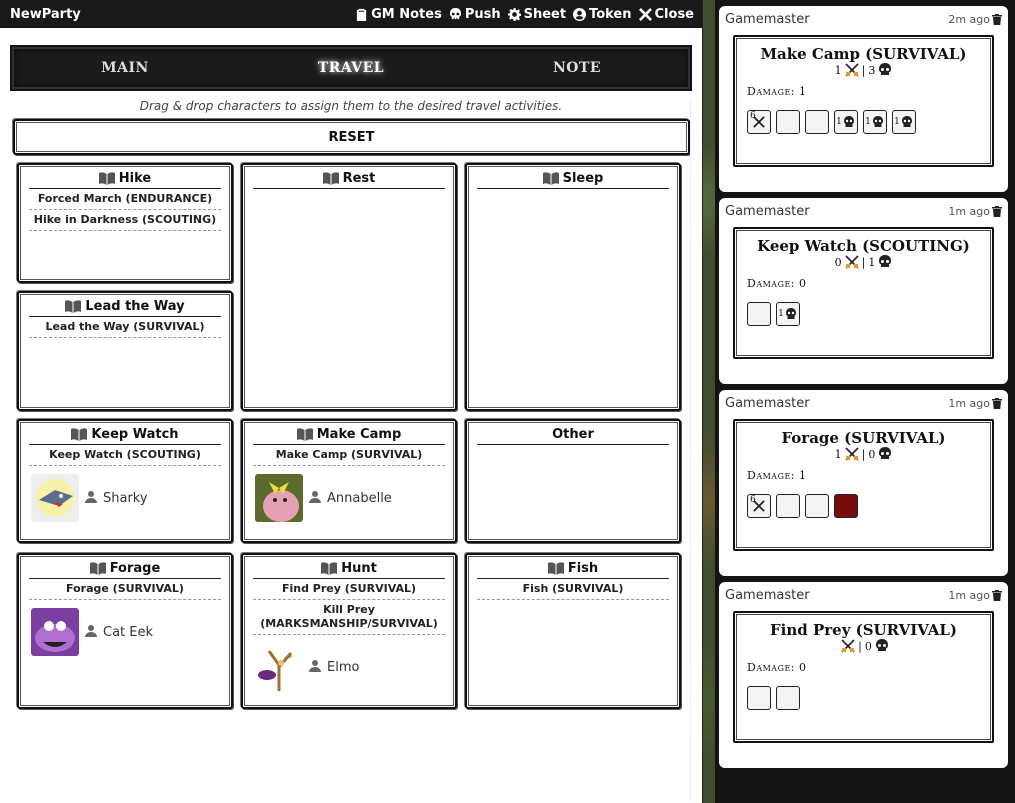  Describe the element at coordinates (573, 481) in the screenshot. I see `activity-other: Other` at that location.